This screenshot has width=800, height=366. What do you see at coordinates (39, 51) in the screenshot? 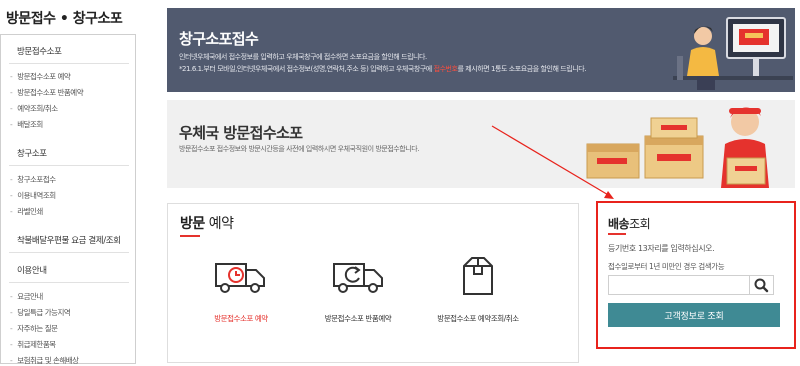
I see `sidebar-group-visit-parcel: 방문접수소포` at bounding box center [39, 51].